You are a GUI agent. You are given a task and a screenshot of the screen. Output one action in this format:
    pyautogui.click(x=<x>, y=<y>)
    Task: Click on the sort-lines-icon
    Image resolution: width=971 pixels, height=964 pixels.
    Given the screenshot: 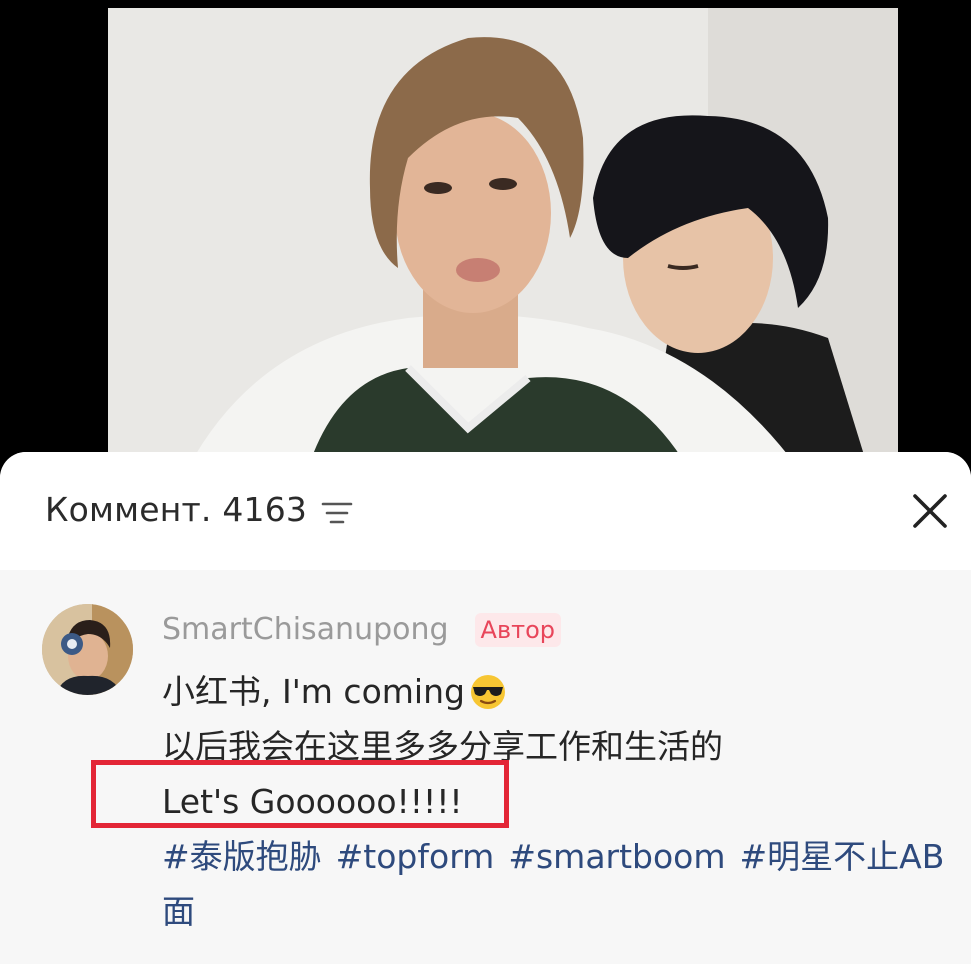 What is the action you would take?
    pyautogui.click(x=337, y=513)
    